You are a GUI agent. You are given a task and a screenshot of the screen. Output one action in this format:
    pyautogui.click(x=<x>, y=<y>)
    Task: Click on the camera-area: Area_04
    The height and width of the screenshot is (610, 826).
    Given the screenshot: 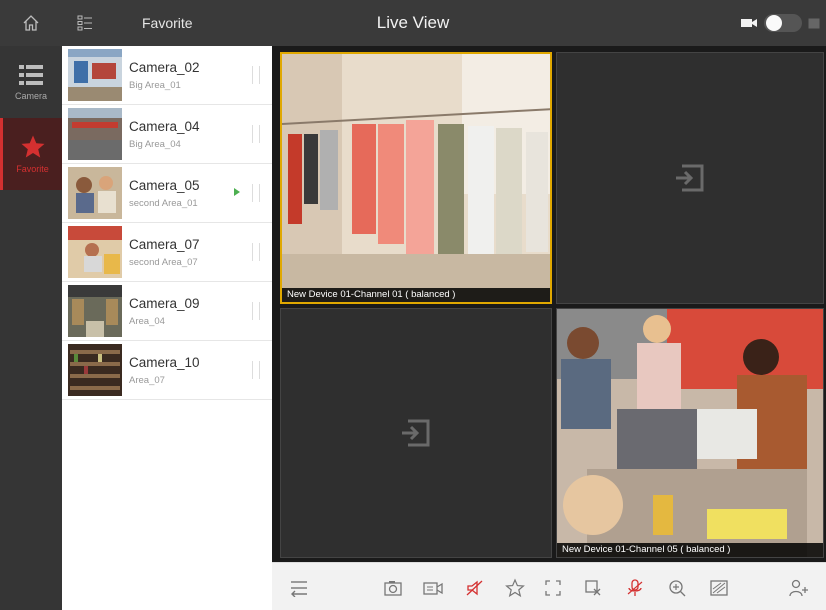 What is the action you would take?
    pyautogui.click(x=147, y=321)
    